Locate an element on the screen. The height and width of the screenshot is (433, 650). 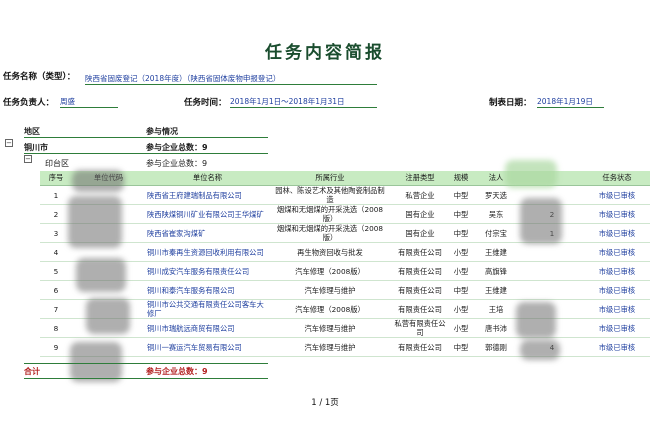
col-reg: 注册类型 is located at coordinates (420, 178).